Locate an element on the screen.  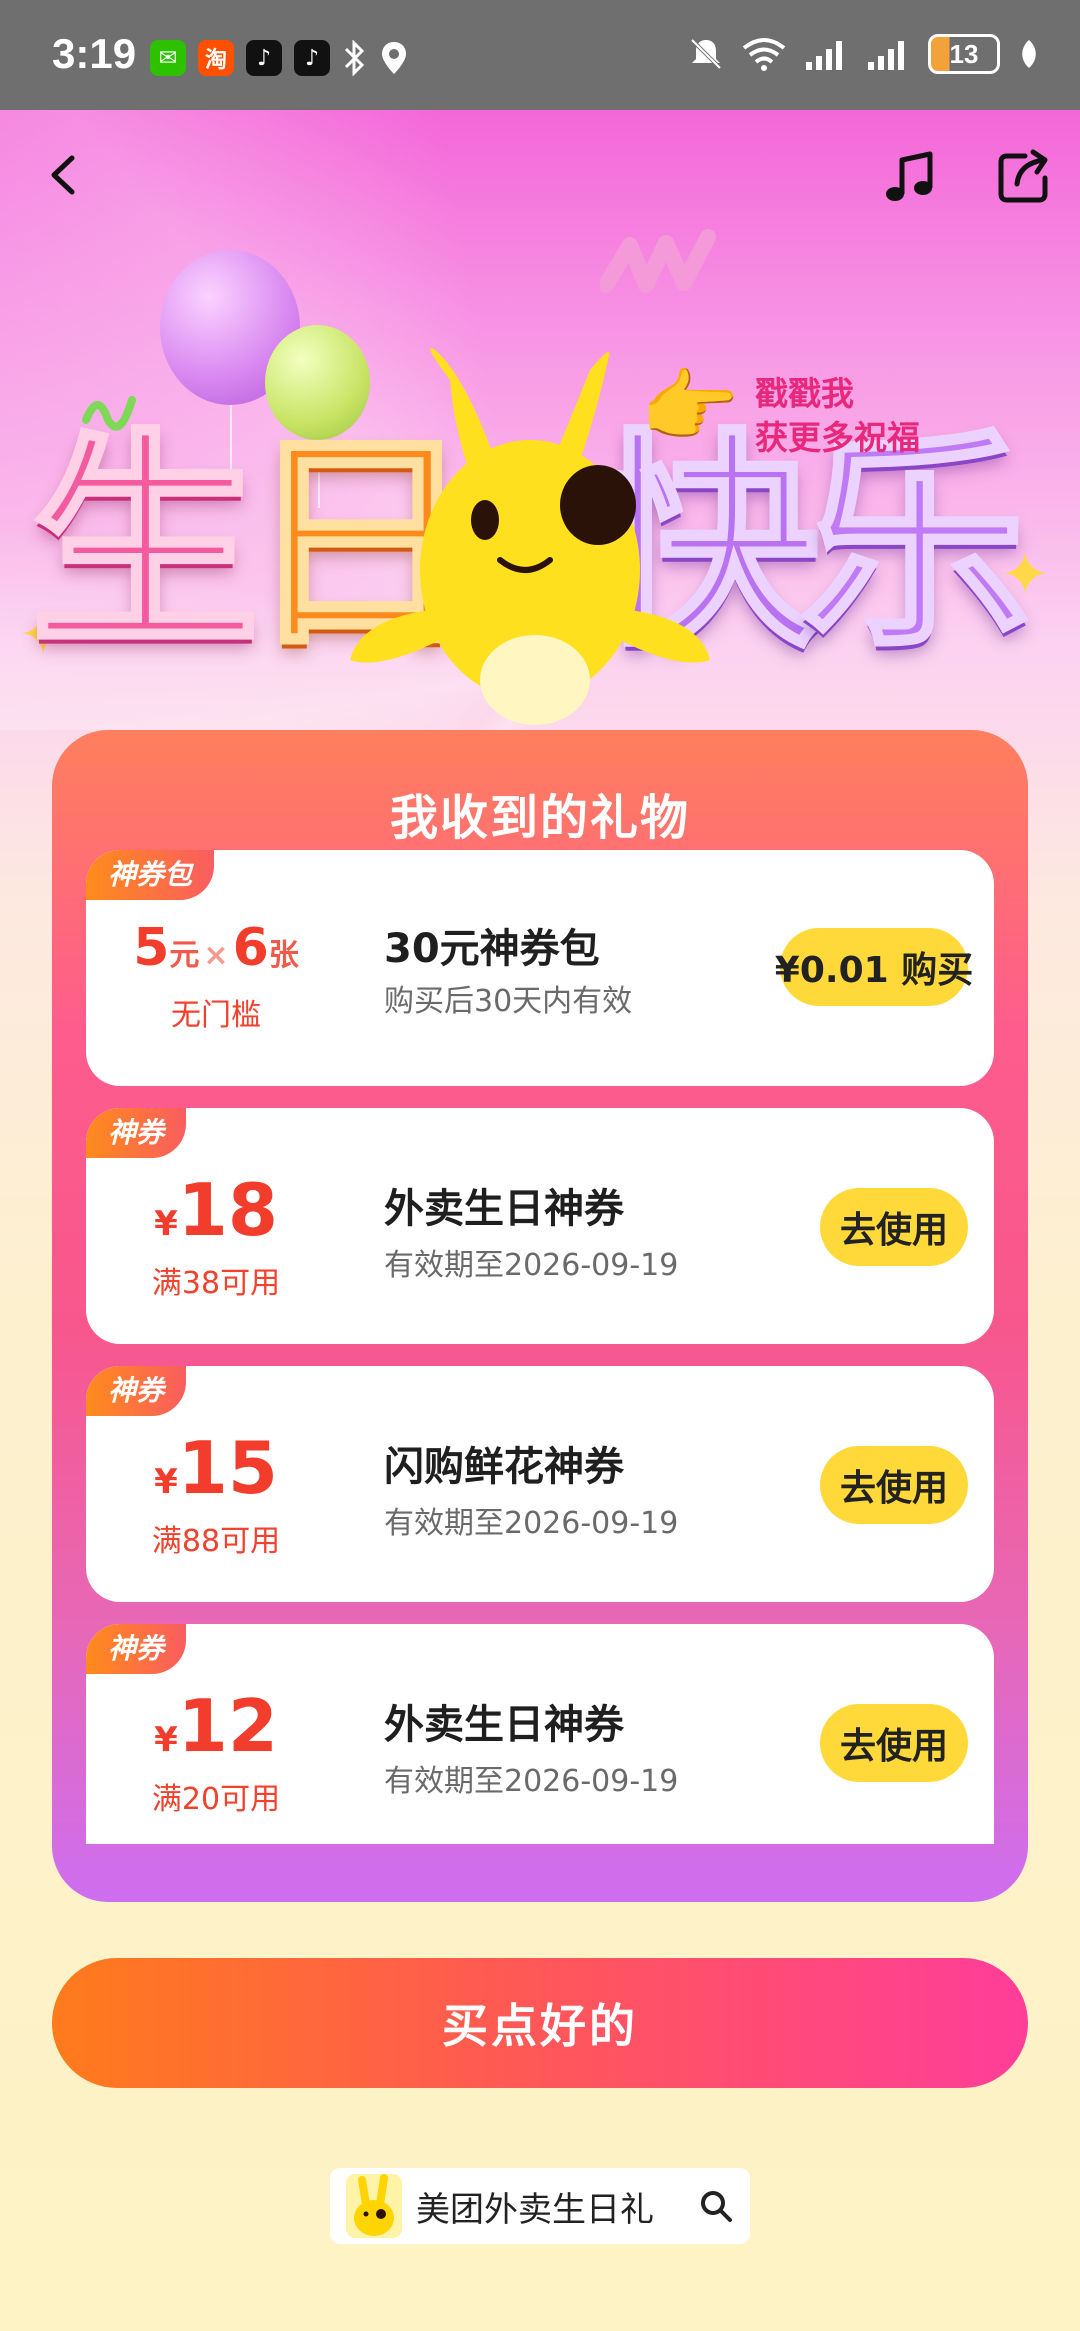
buy-something-good-button: 买点好的 is located at coordinates (540, 2023).